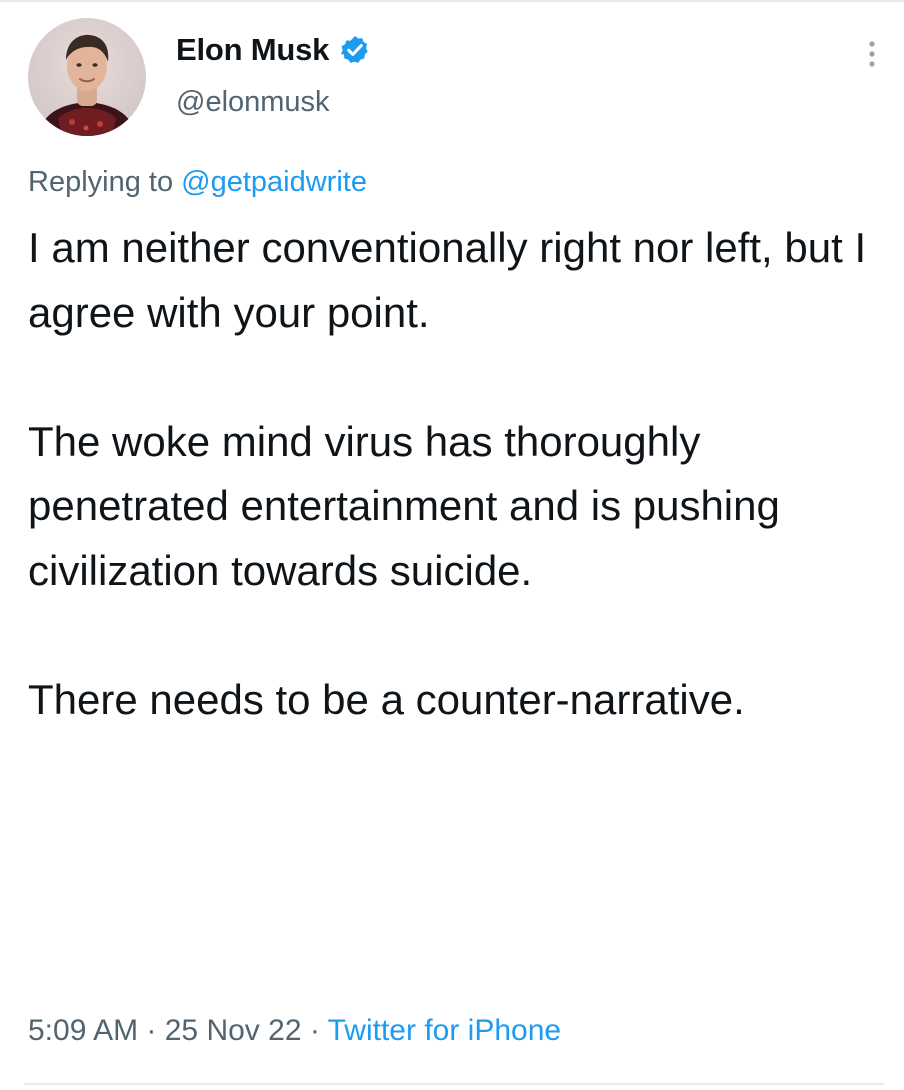 The height and width of the screenshot is (1090, 904). I want to click on tweet-paragraph: There needs to be a counter-narrative., so click(386, 699).